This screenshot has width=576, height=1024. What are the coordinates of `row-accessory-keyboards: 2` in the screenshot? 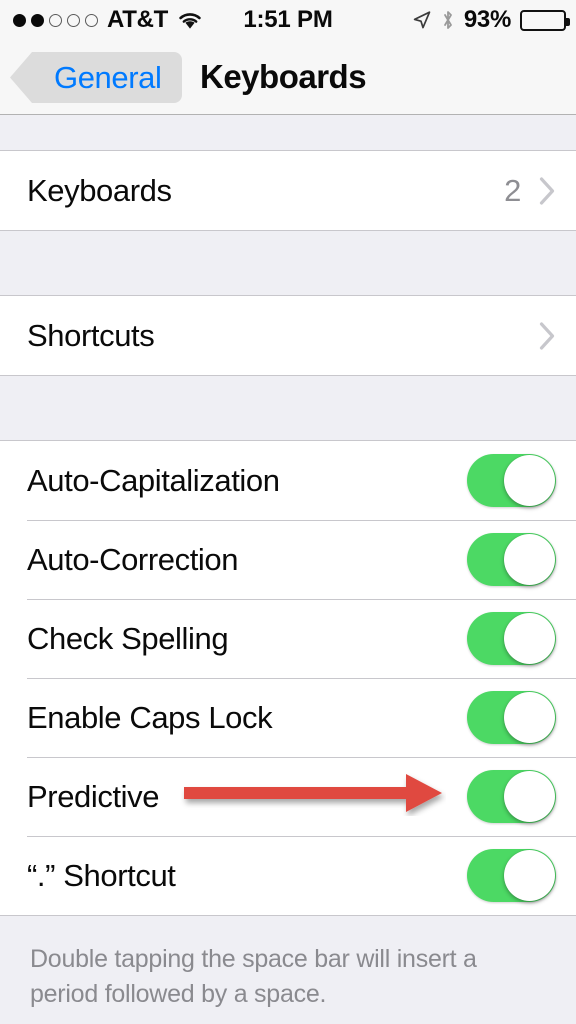 It's located at (530, 191).